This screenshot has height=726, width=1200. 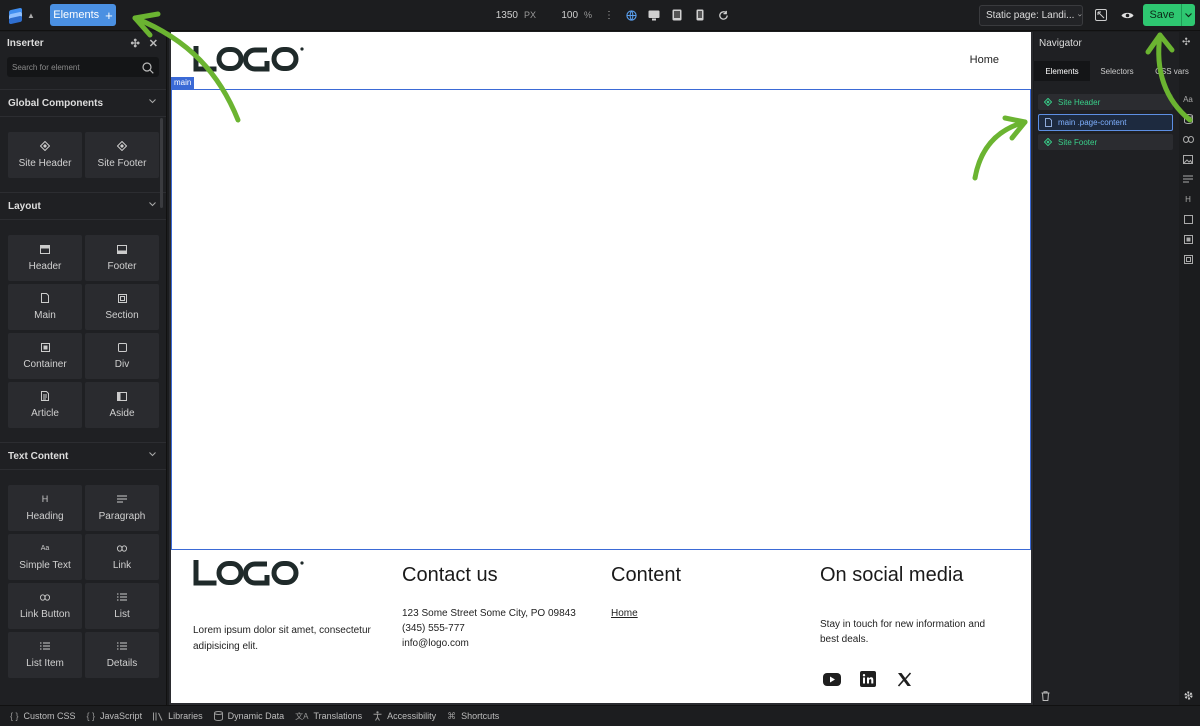 What do you see at coordinates (1188, 179) in the screenshot?
I see `paragraph-icon` at bounding box center [1188, 179].